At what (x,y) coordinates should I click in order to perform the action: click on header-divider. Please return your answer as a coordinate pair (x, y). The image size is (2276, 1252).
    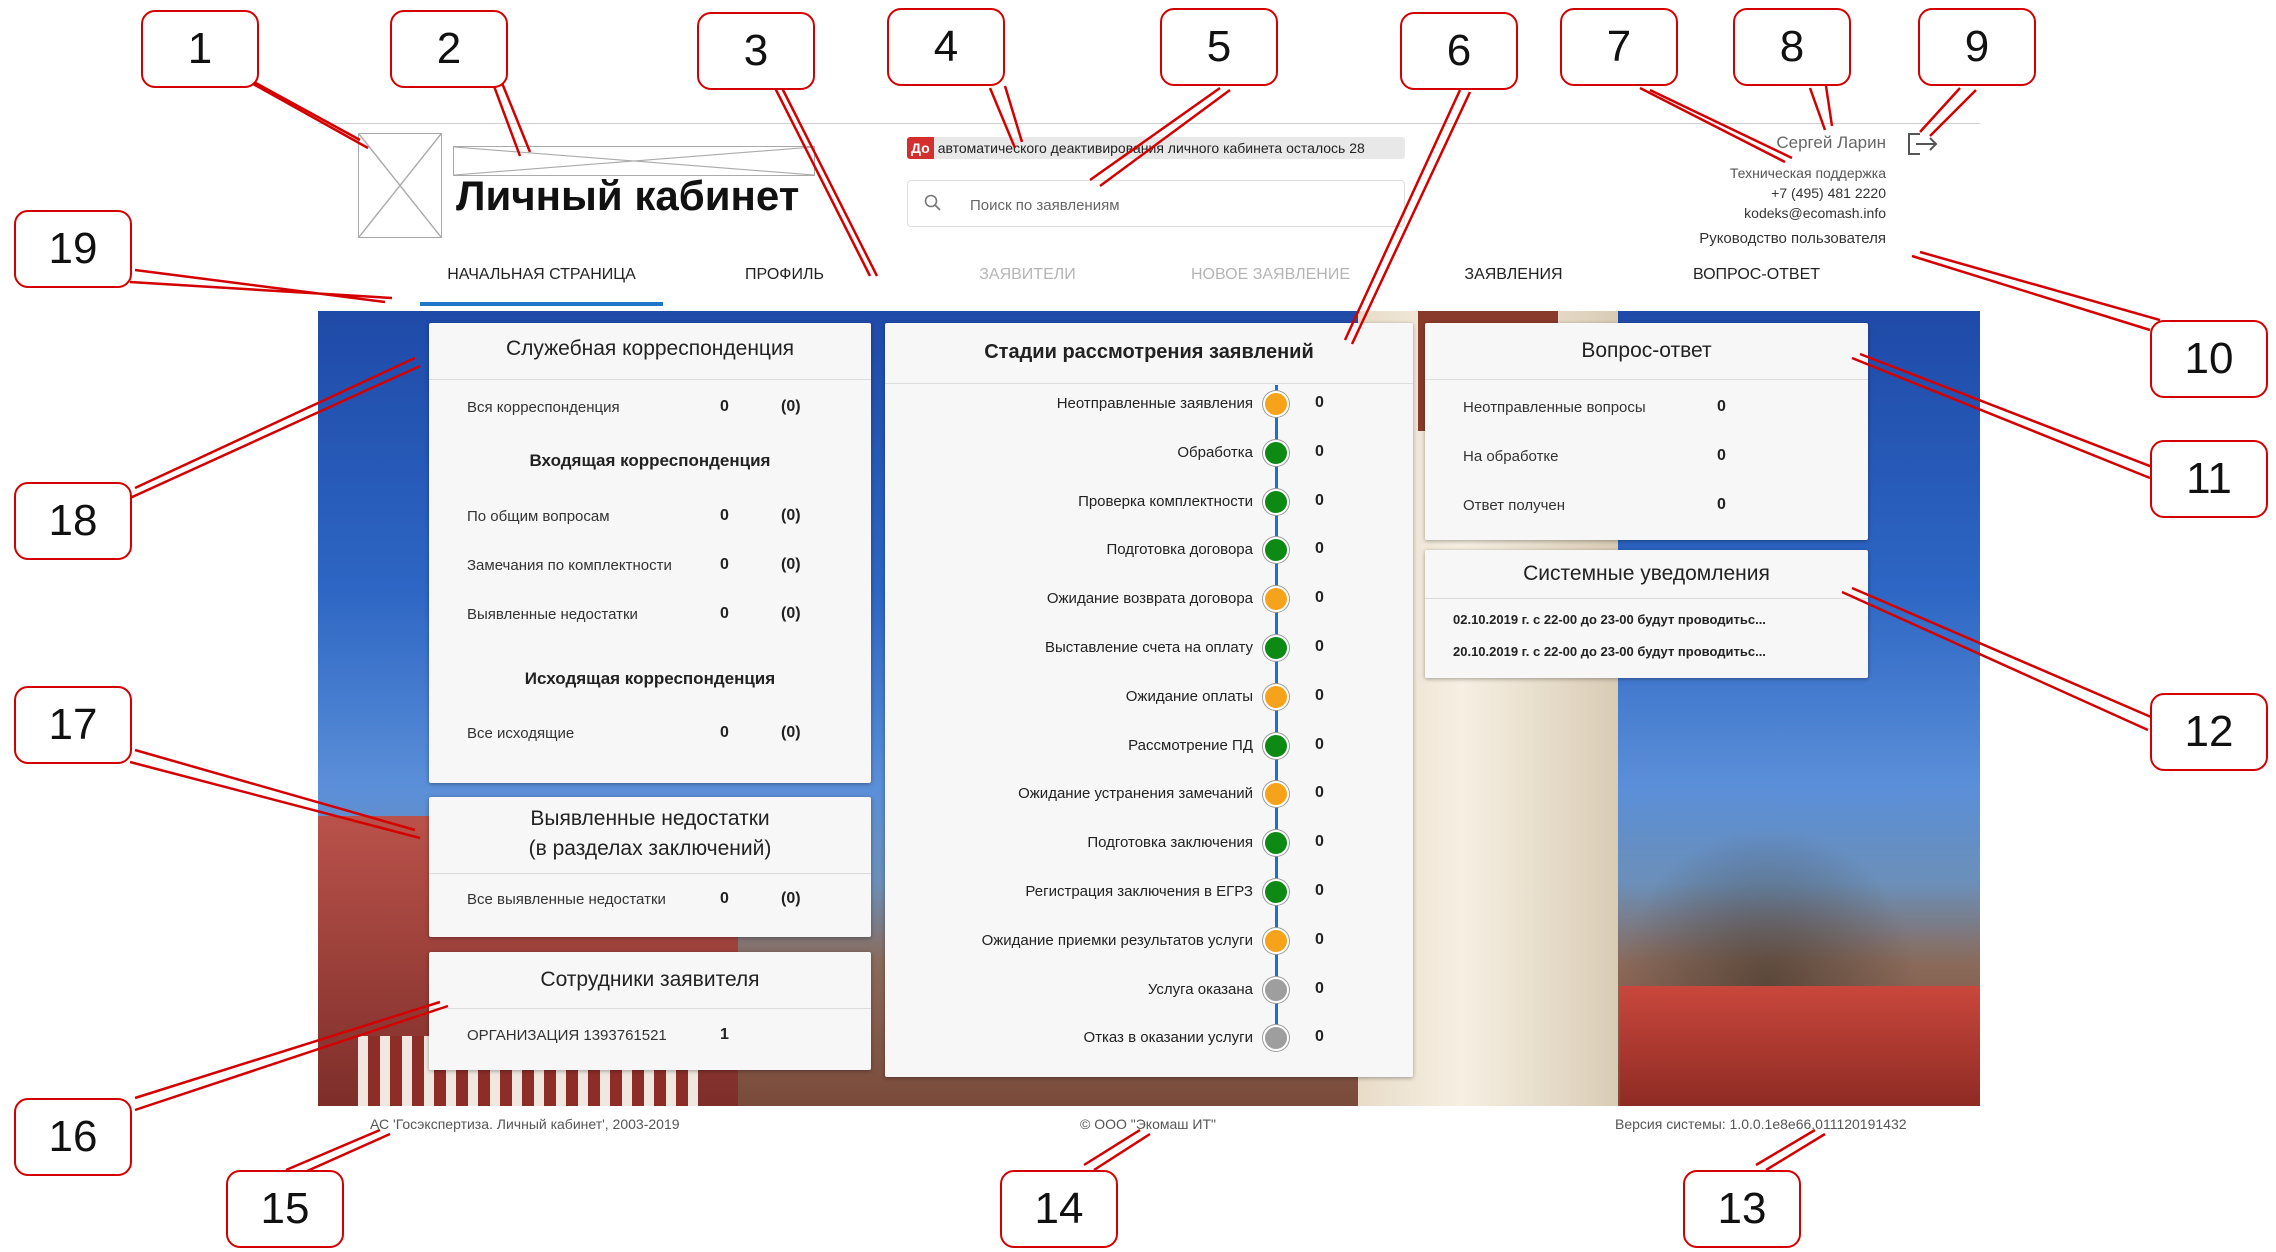
    Looking at the image, I should click on (1149, 123).